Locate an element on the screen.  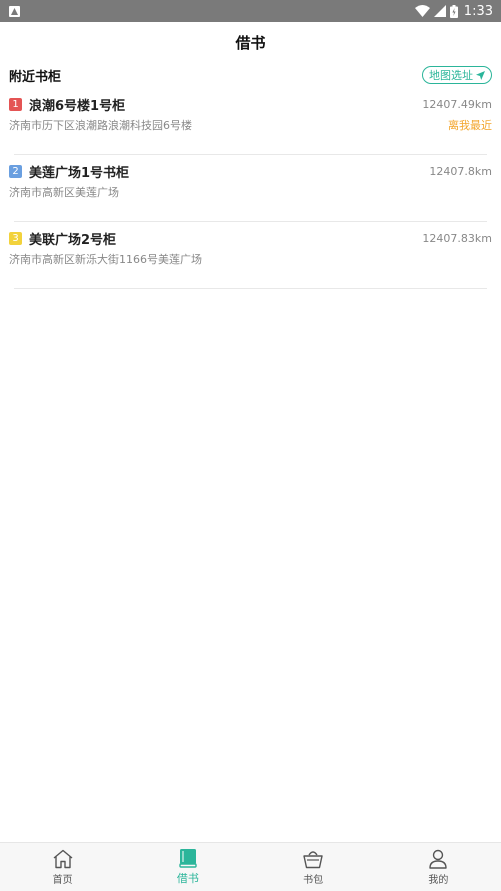
page-title: 借书 is located at coordinates (250, 42).